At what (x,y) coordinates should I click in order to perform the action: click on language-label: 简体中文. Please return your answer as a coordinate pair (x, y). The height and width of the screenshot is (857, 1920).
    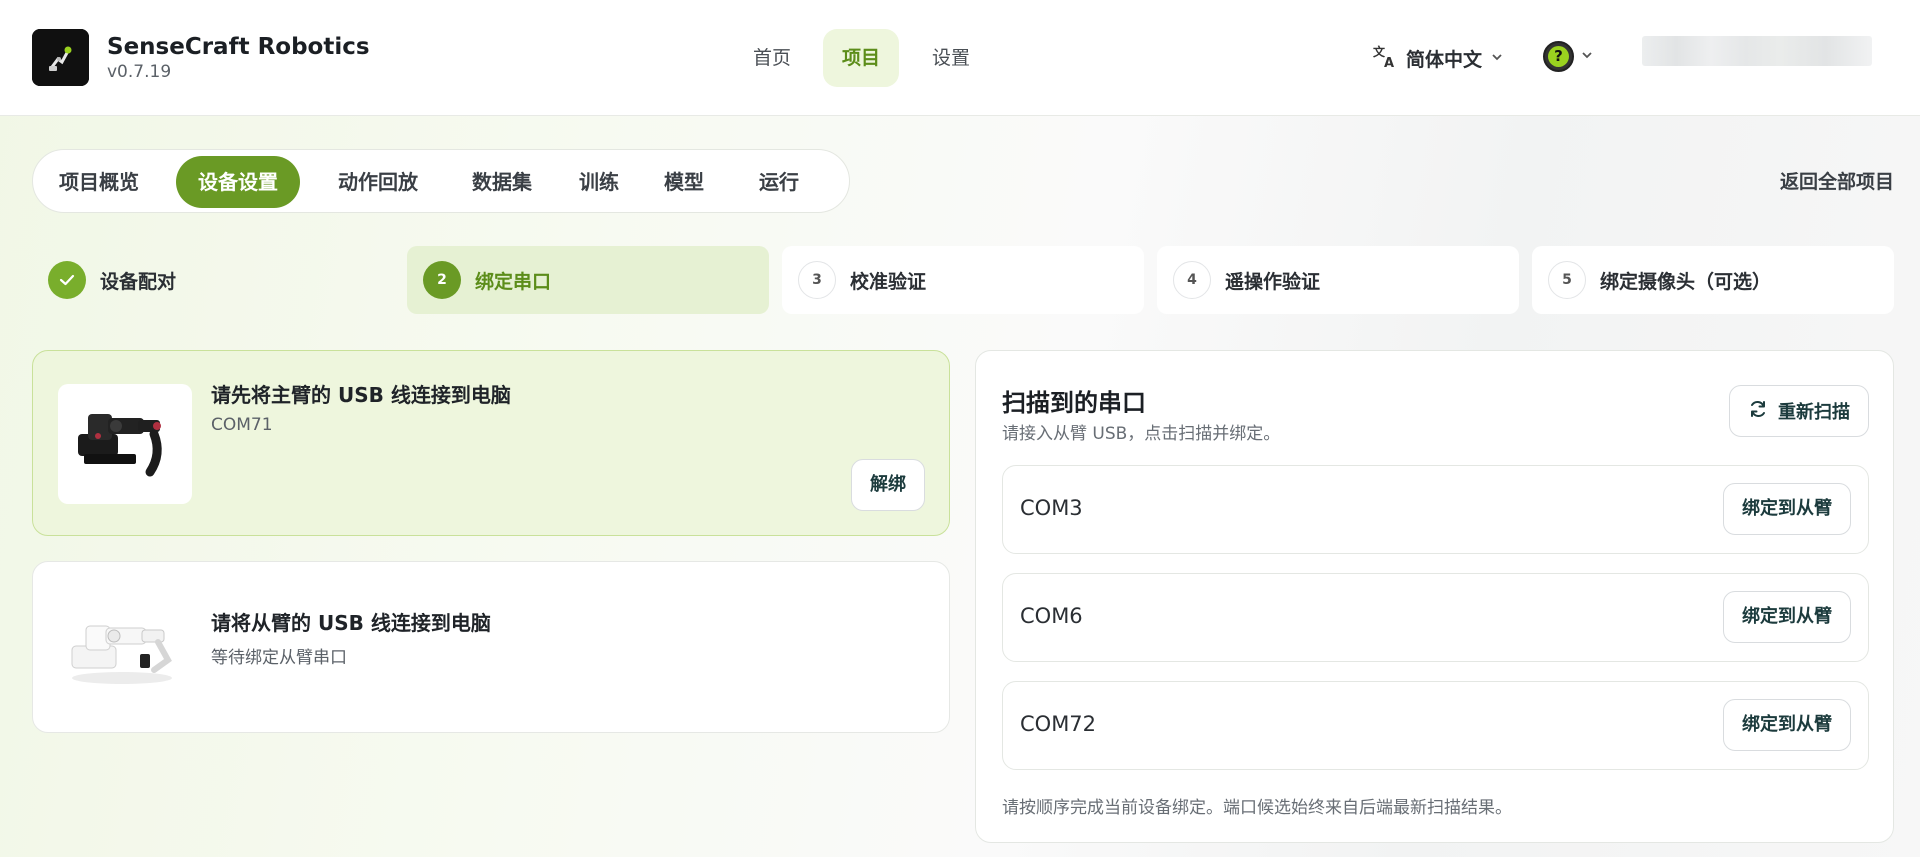
    Looking at the image, I should click on (1444, 59).